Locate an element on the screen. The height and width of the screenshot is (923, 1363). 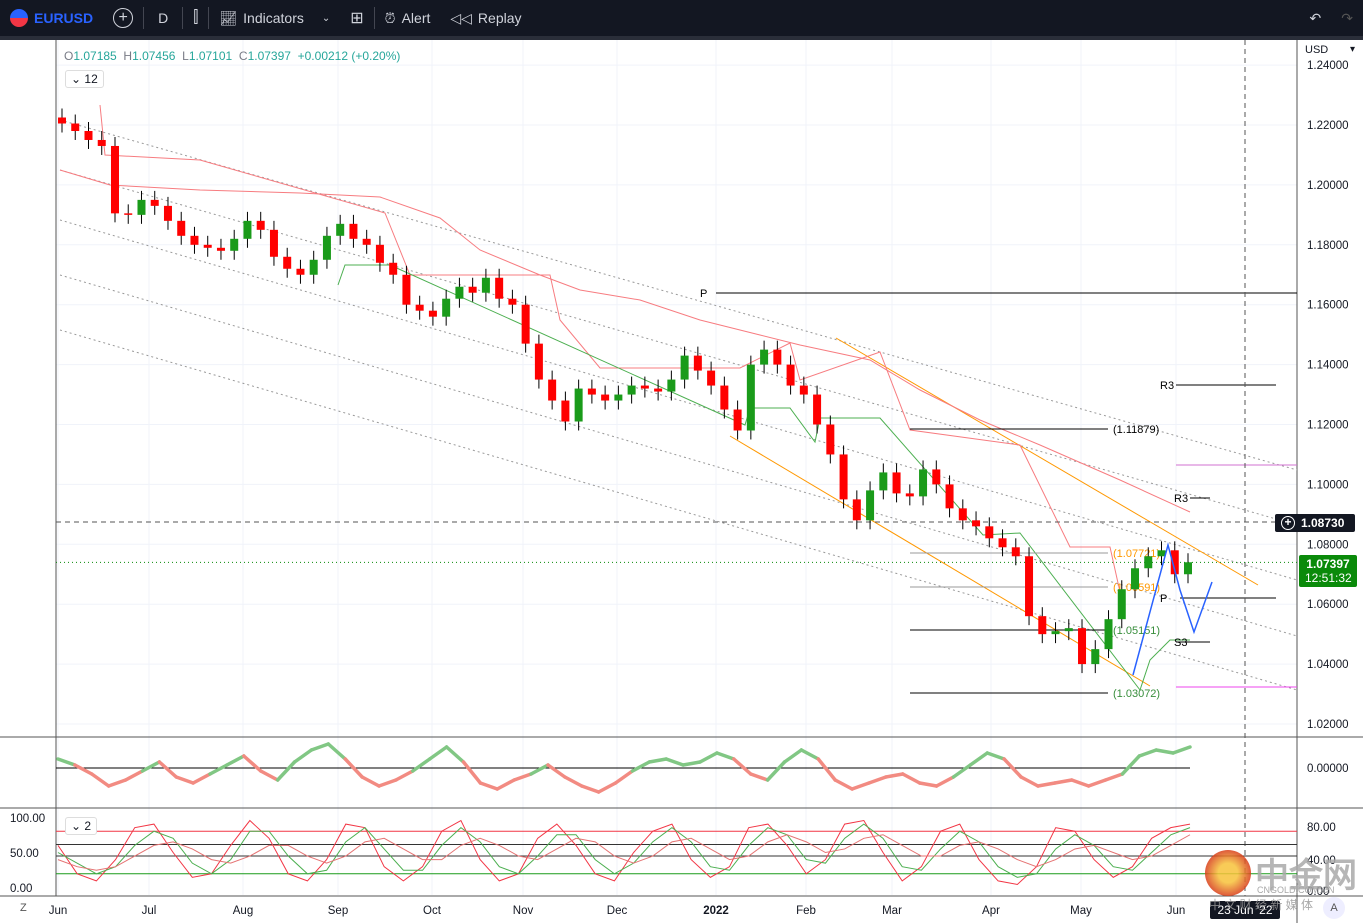
compare-button: + is located at coordinates (123, 18).